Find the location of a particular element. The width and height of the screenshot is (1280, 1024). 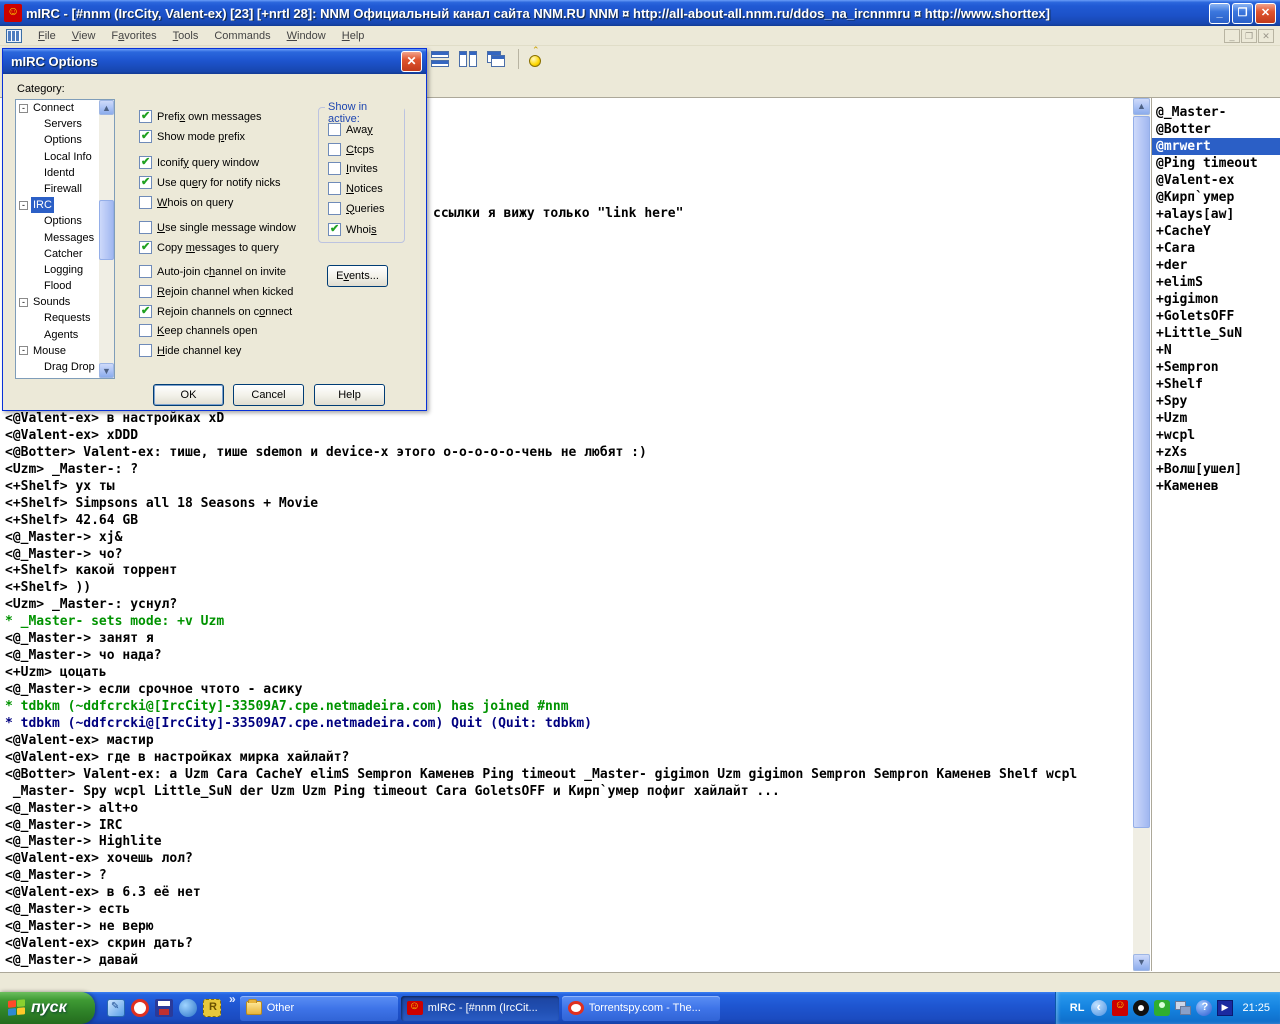

mdi-minimize-button: _ is located at coordinates (1232, 35).